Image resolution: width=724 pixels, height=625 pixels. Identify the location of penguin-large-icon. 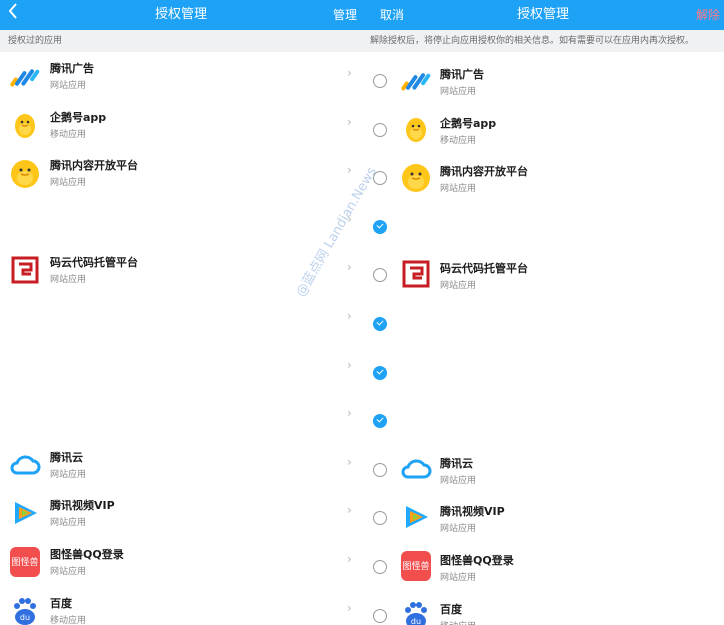
(25, 173).